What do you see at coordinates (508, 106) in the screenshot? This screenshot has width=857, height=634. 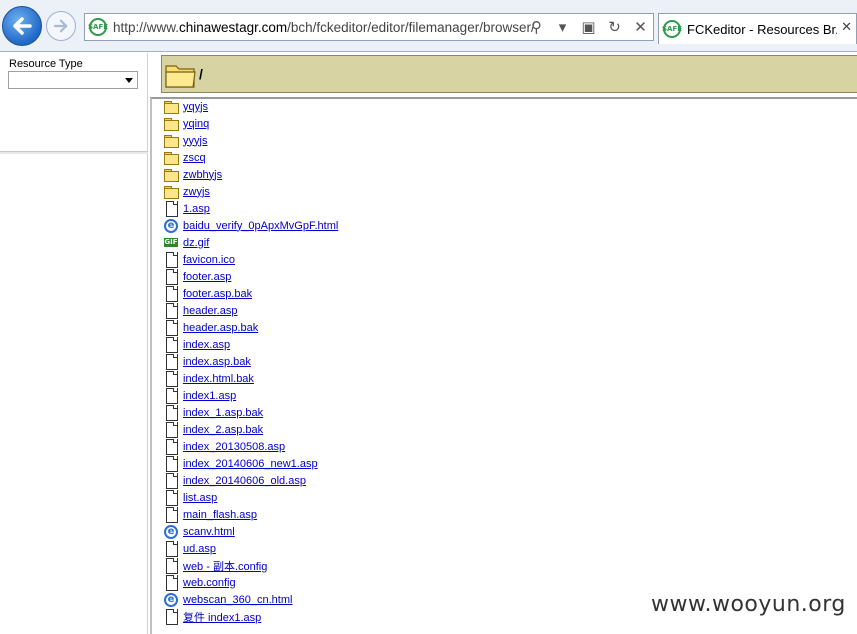 I see `folder-item: yqyjs` at bounding box center [508, 106].